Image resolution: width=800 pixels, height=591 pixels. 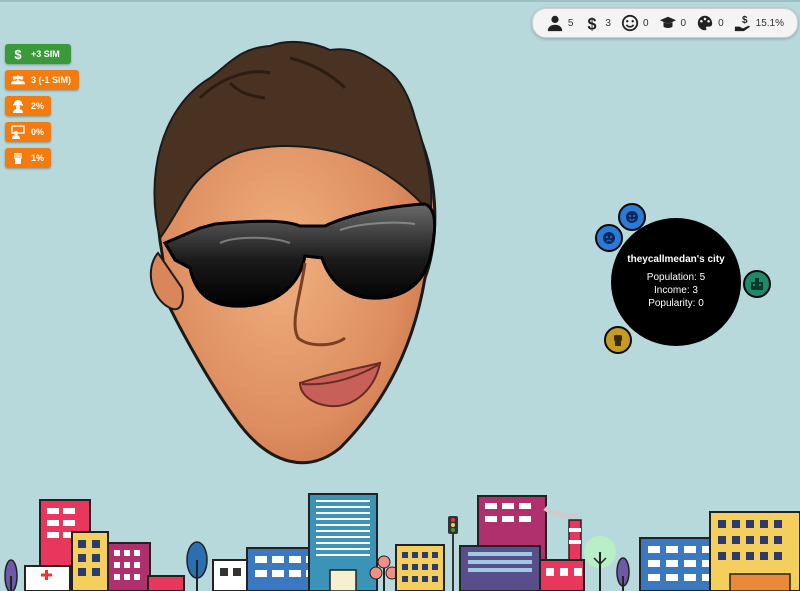 What do you see at coordinates (51, 80) in the screenshot?
I see `pill-label: 3 (-1 SIM)` at bounding box center [51, 80].